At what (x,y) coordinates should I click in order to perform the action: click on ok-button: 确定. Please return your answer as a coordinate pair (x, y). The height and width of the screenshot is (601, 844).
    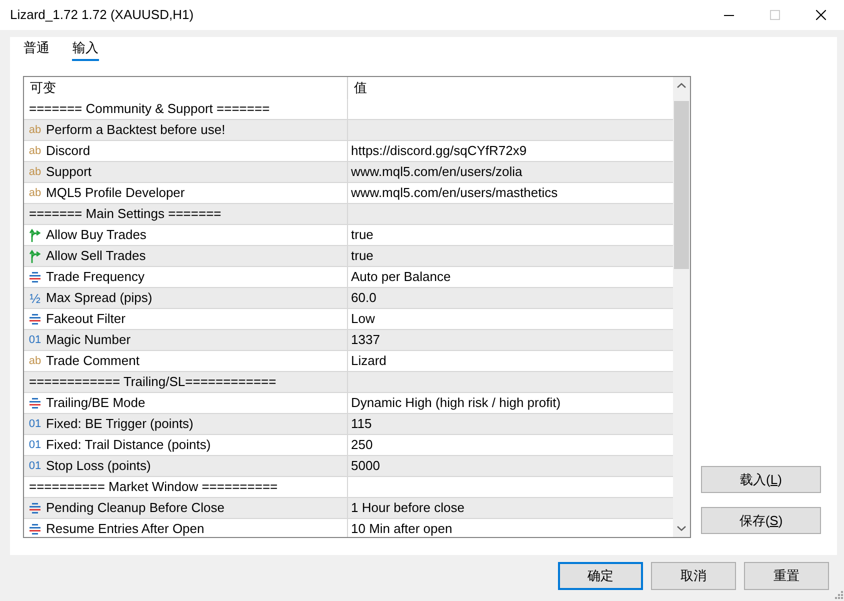
    Looking at the image, I should click on (600, 576).